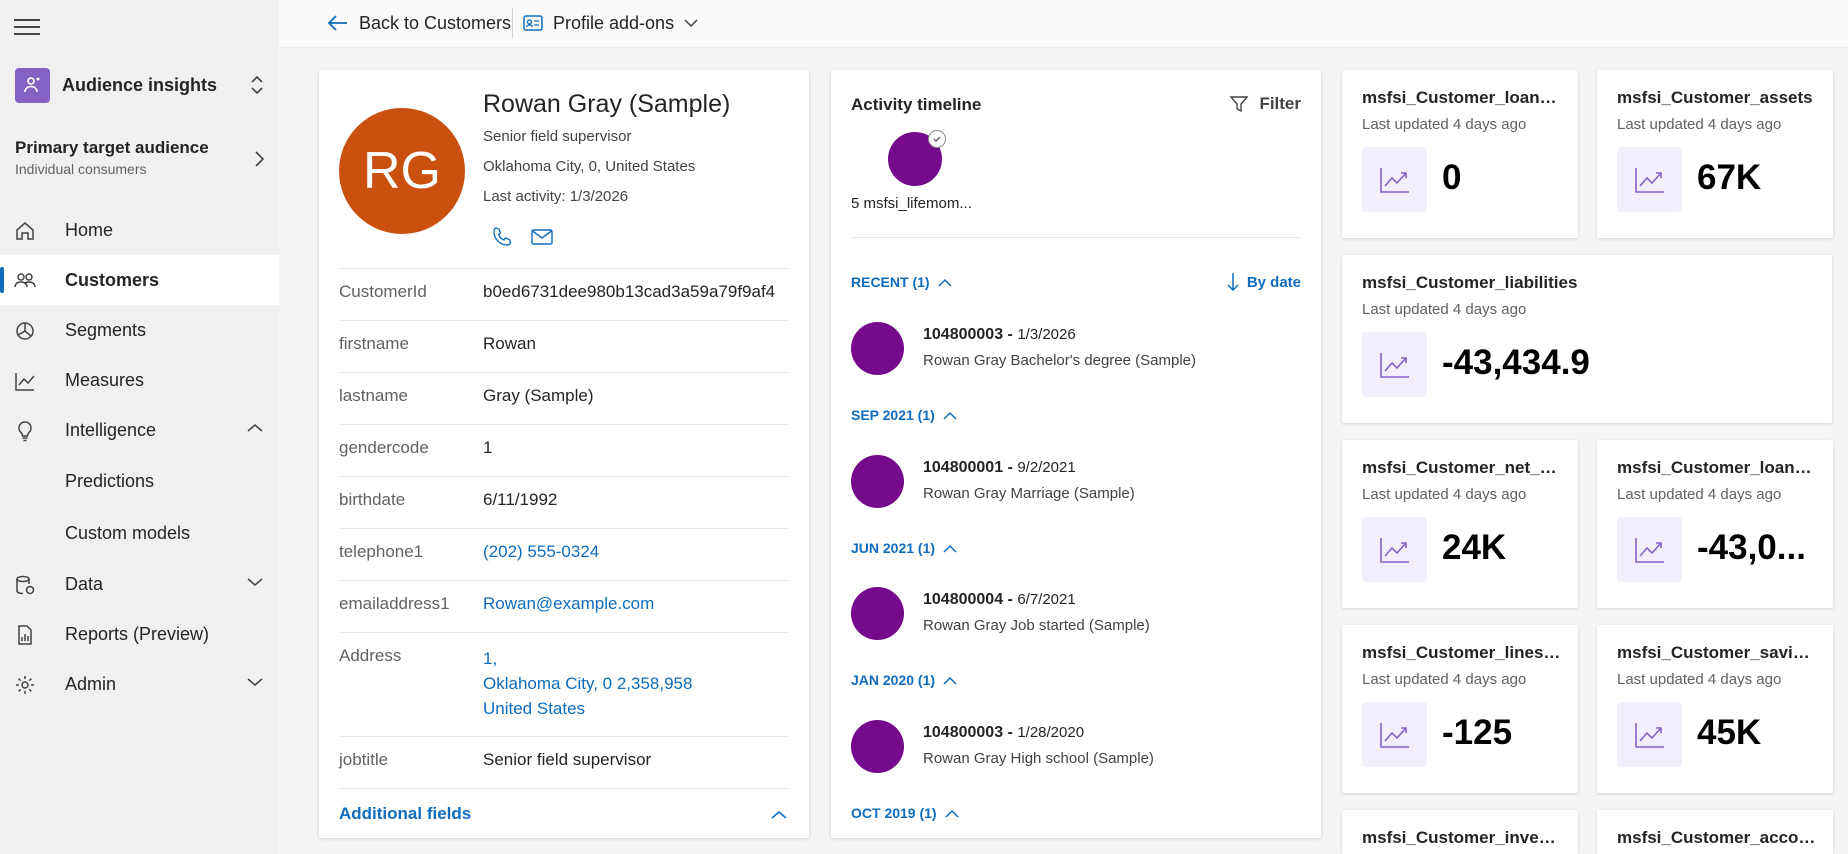 The width and height of the screenshot is (1848, 854). I want to click on nav-item-home: Home, so click(139, 230).